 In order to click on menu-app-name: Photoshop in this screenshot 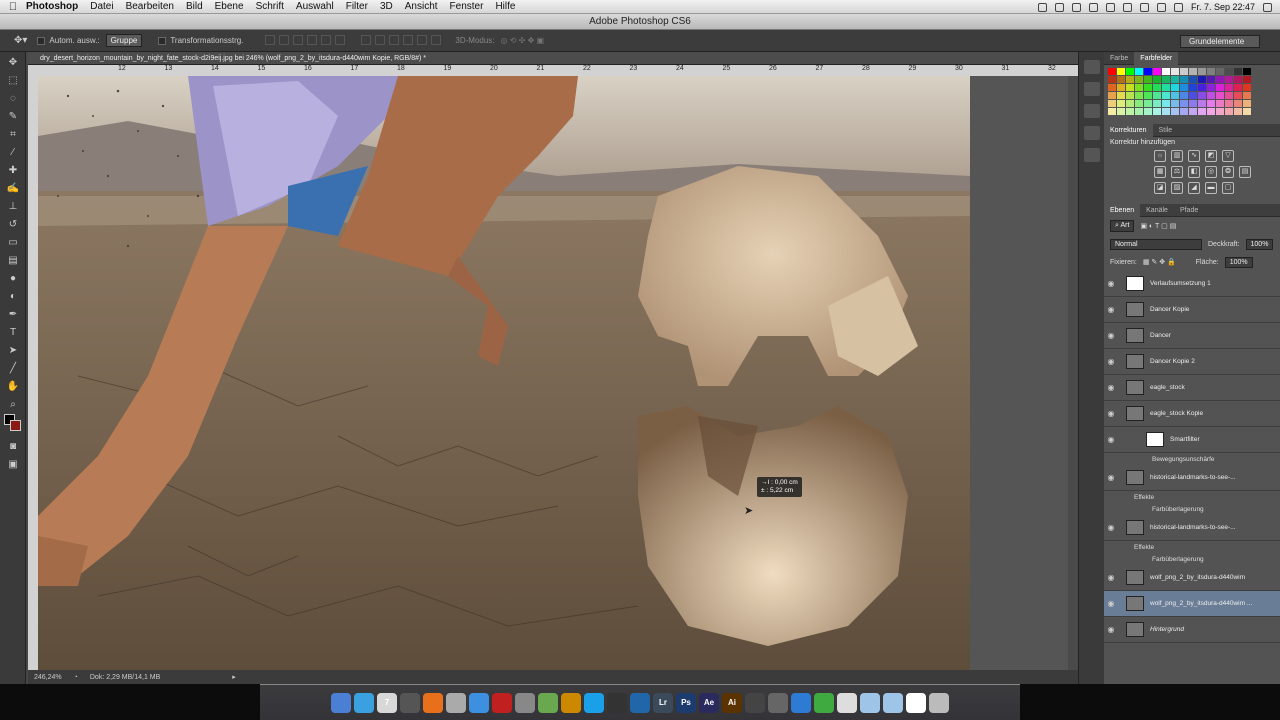, I will do `click(52, 6)`.